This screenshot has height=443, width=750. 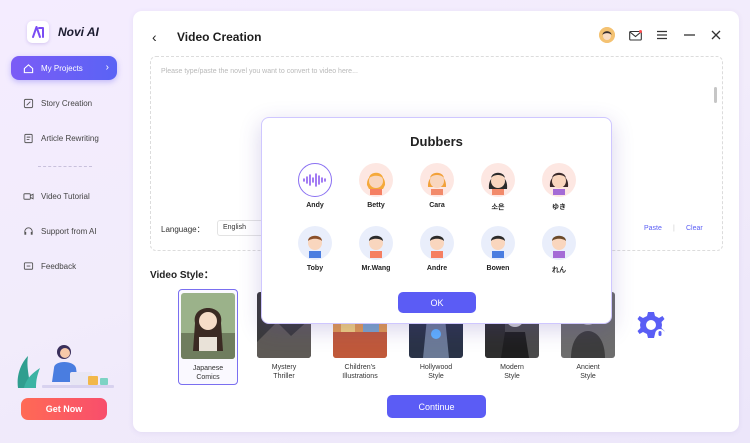 What do you see at coordinates (64, 409) in the screenshot?
I see `get-now-button: Get Now` at bounding box center [64, 409].